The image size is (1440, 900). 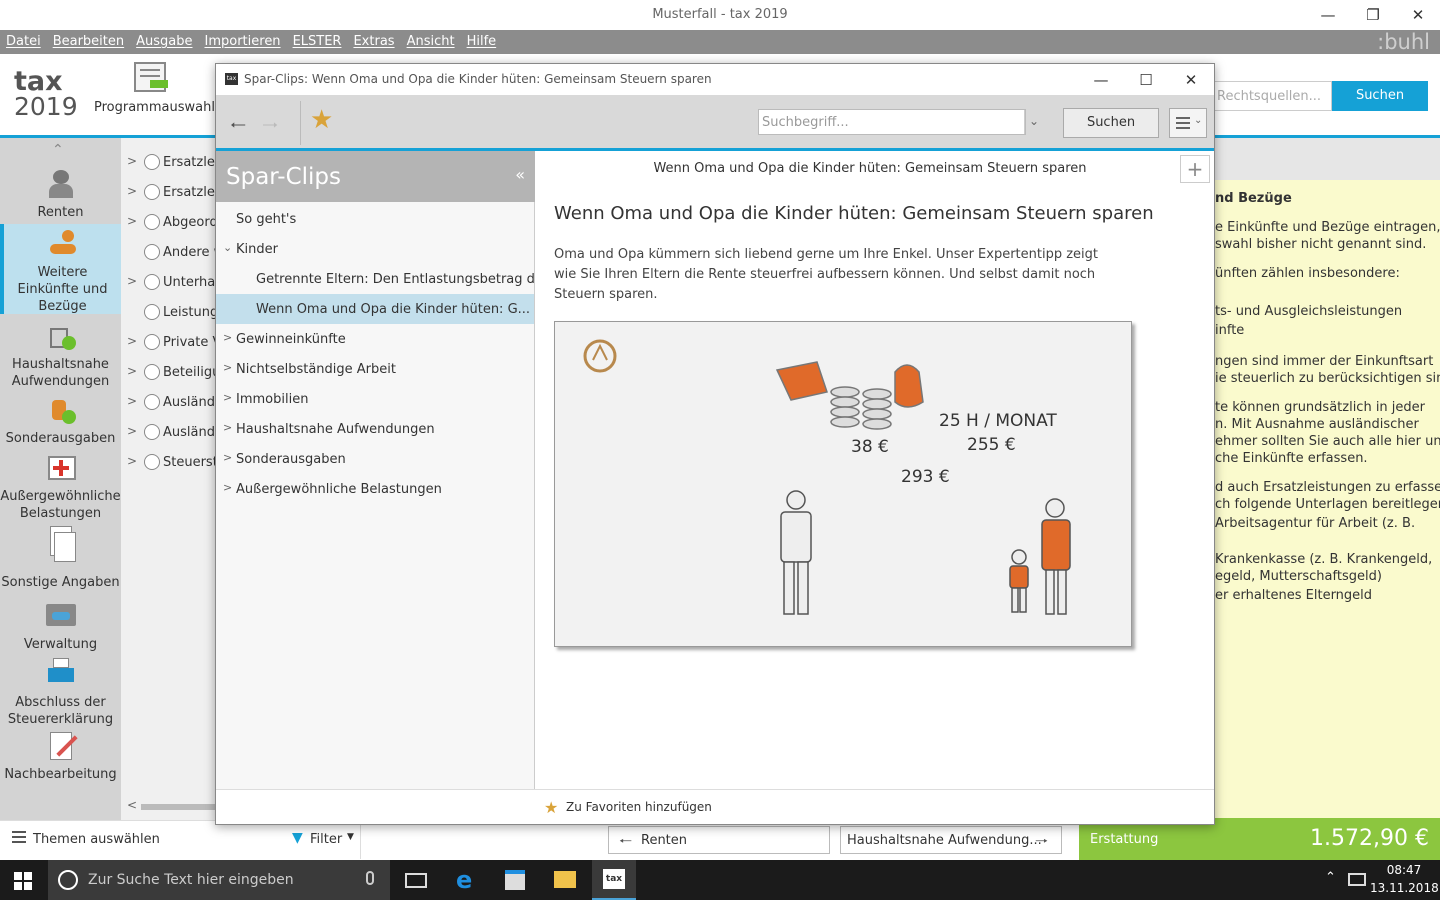 What do you see at coordinates (168, 282) in the screenshot?
I see `tree-item: > Unterhalt` at bounding box center [168, 282].